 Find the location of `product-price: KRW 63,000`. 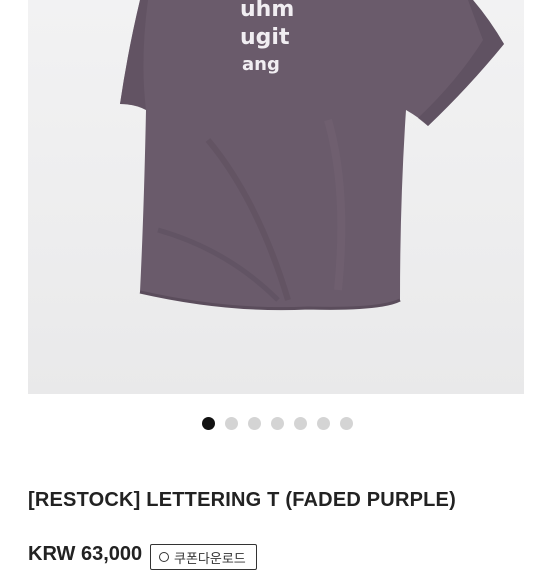

product-price: KRW 63,000 is located at coordinates (85, 554).